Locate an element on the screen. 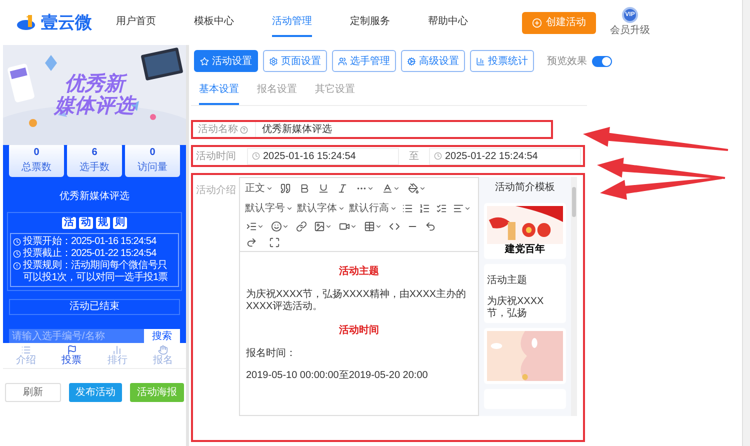  nav-link: 定制服务 is located at coordinates (370, 22).